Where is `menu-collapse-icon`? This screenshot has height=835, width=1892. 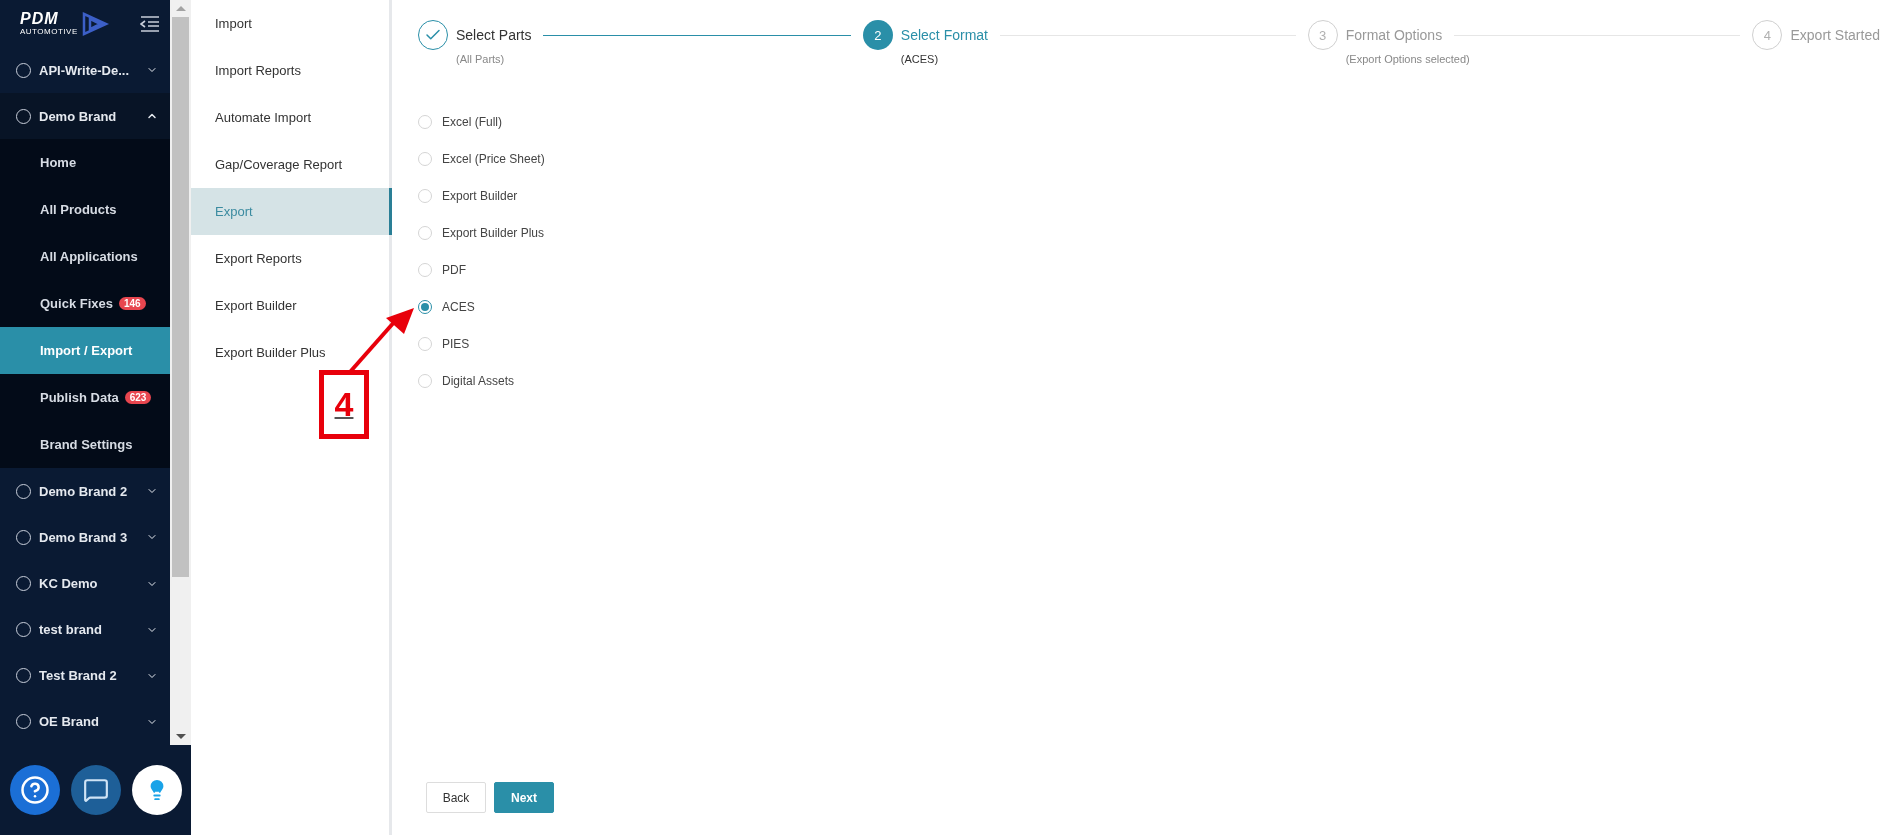 menu-collapse-icon is located at coordinates (150, 23).